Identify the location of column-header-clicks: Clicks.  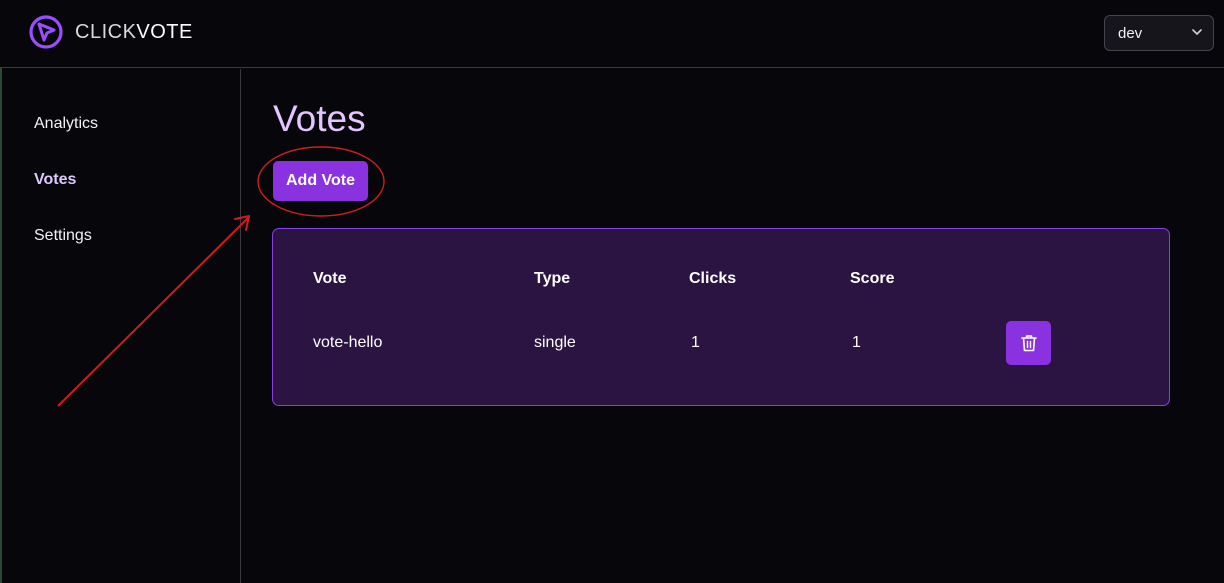
(713, 278).